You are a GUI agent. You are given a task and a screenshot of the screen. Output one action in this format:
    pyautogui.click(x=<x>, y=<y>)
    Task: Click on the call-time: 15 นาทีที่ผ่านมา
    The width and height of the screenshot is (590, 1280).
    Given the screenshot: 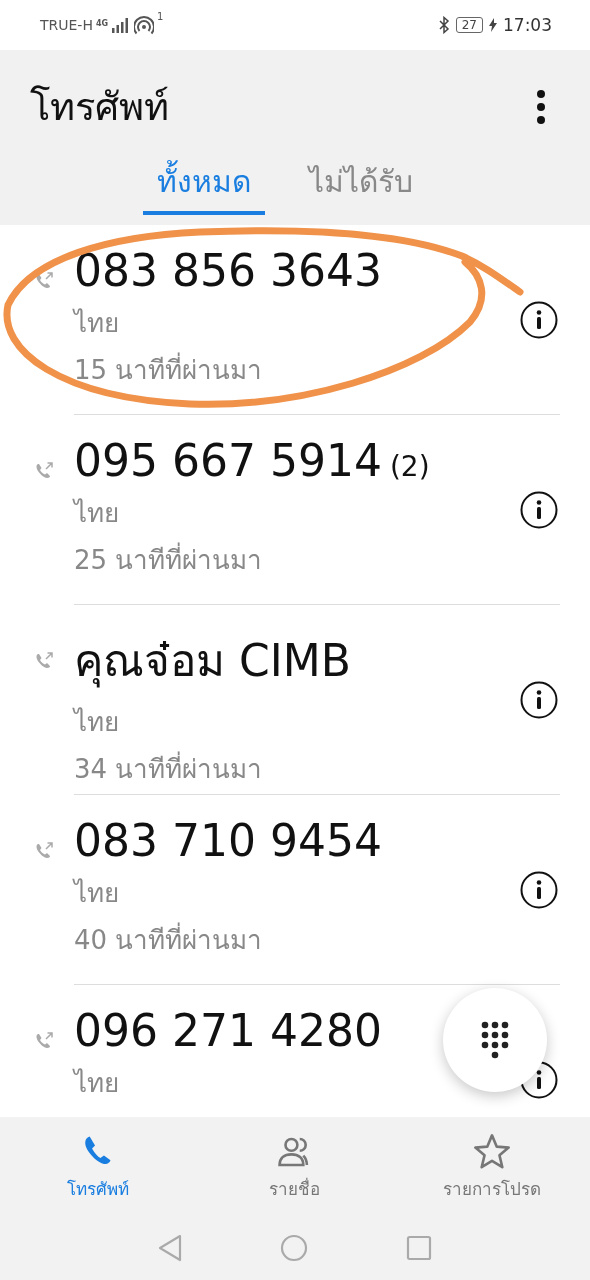 What is the action you would take?
    pyautogui.click(x=168, y=370)
    